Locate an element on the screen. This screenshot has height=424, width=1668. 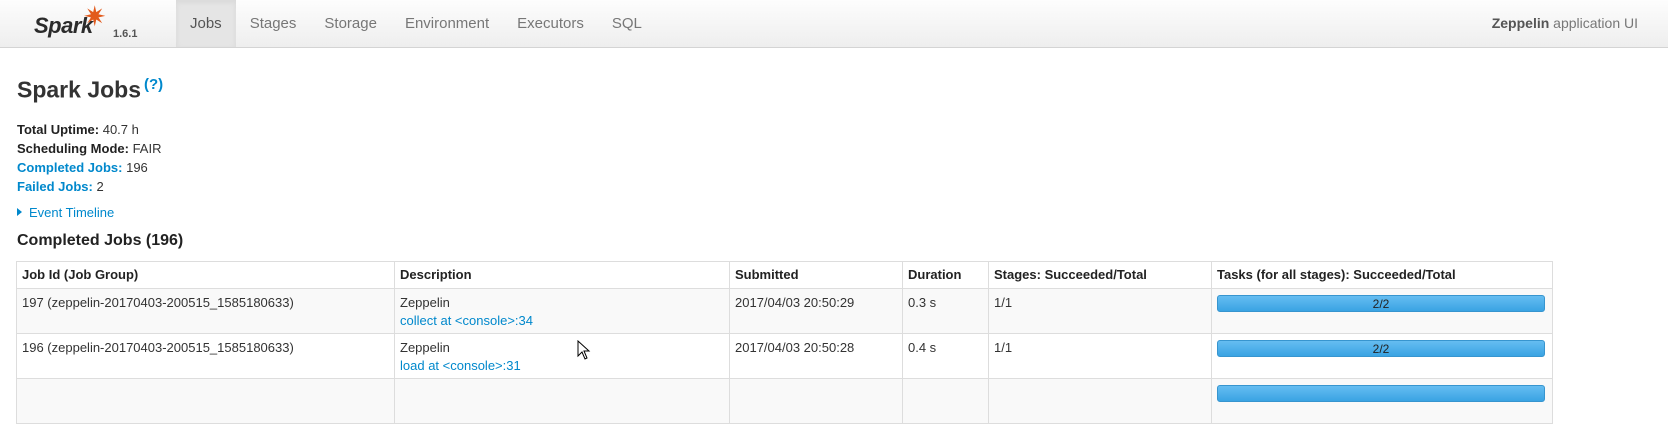
tab-executors: Executors is located at coordinates (550, 23).